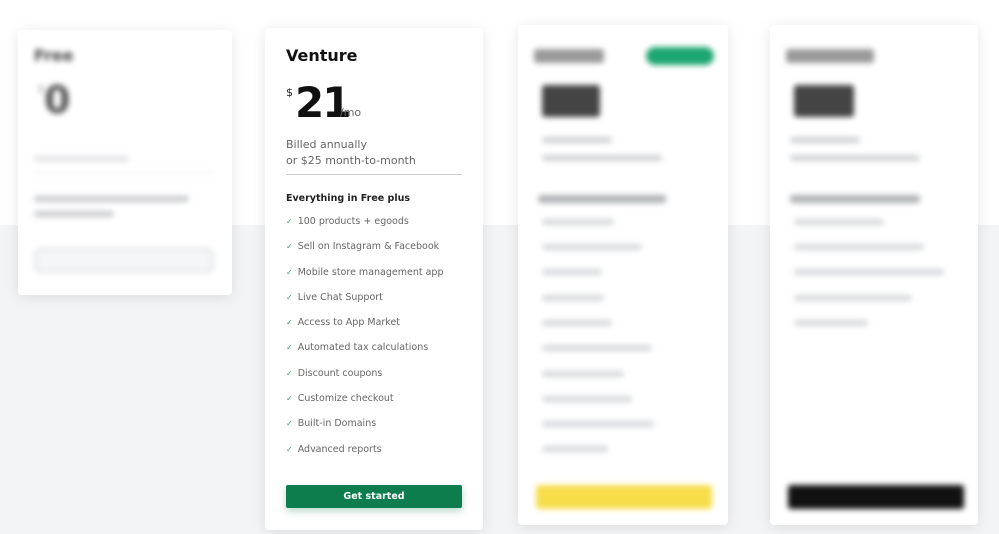 The height and width of the screenshot is (534, 999). Describe the element at coordinates (364, 329) in the screenshot. I see `feature-item: ✓ Access to App Market` at that location.